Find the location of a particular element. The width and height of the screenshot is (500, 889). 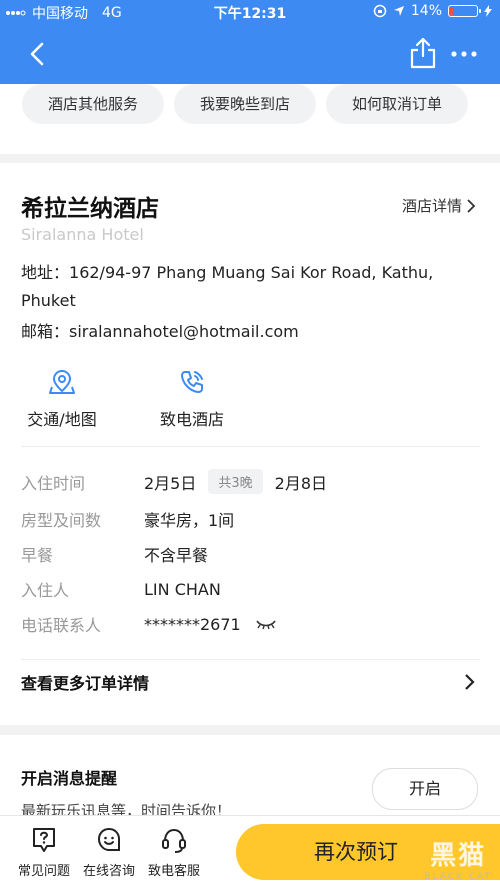

more-icon is located at coordinates (464, 54).